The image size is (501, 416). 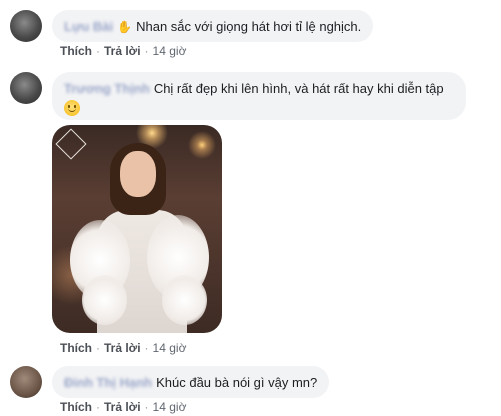 I want to click on smile-emoji-icon, so click(x=72, y=108).